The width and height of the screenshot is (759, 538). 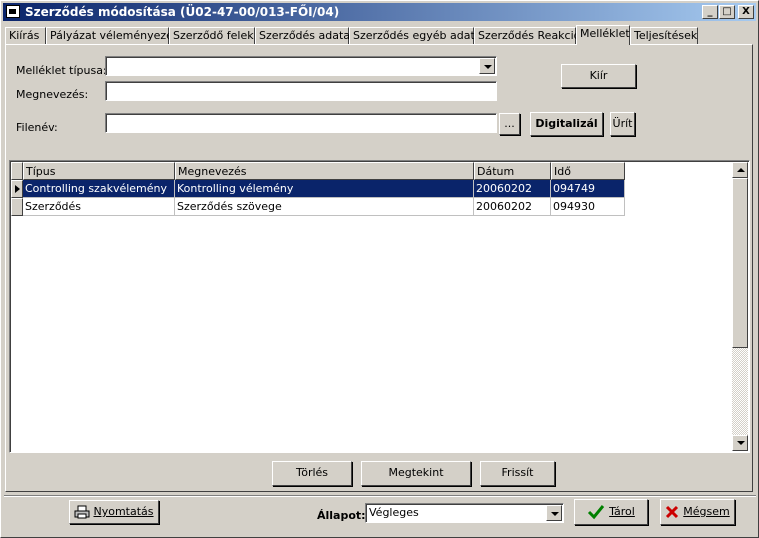 I want to click on status-combo: Végleges, so click(x=464, y=513).